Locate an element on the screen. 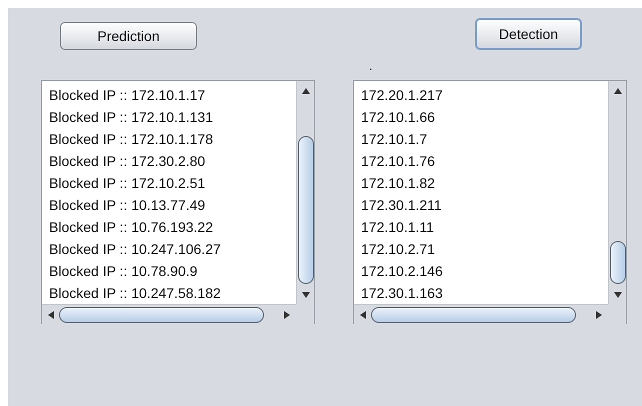 Image resolution: width=642 pixels, height=406 pixels. list-item: 172.20.1.217 is located at coordinates (484, 95).